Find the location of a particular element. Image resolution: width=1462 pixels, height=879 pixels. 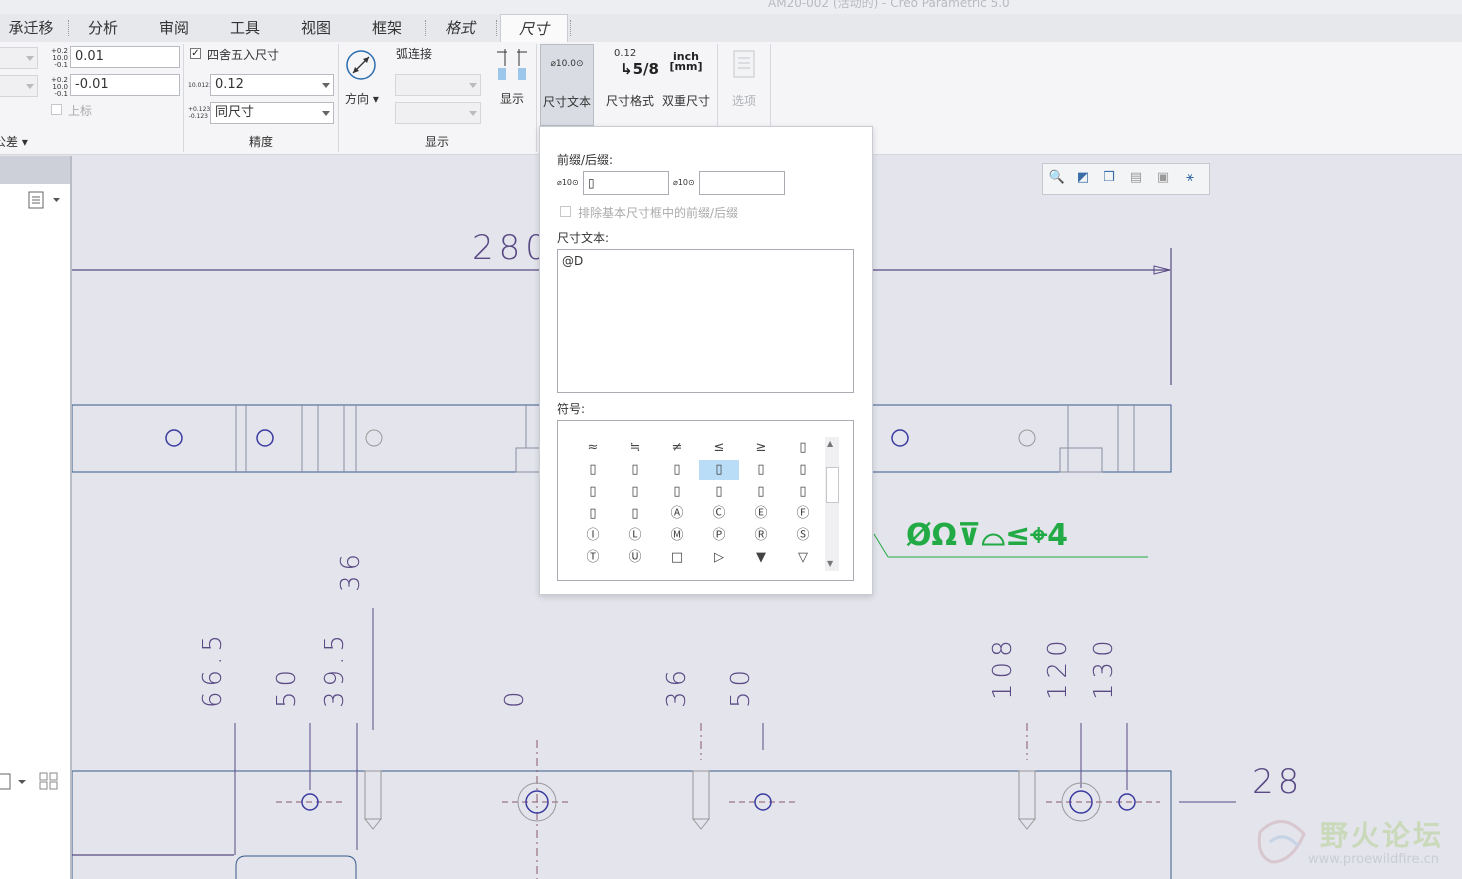

superscript-checkbox is located at coordinates (56, 109).